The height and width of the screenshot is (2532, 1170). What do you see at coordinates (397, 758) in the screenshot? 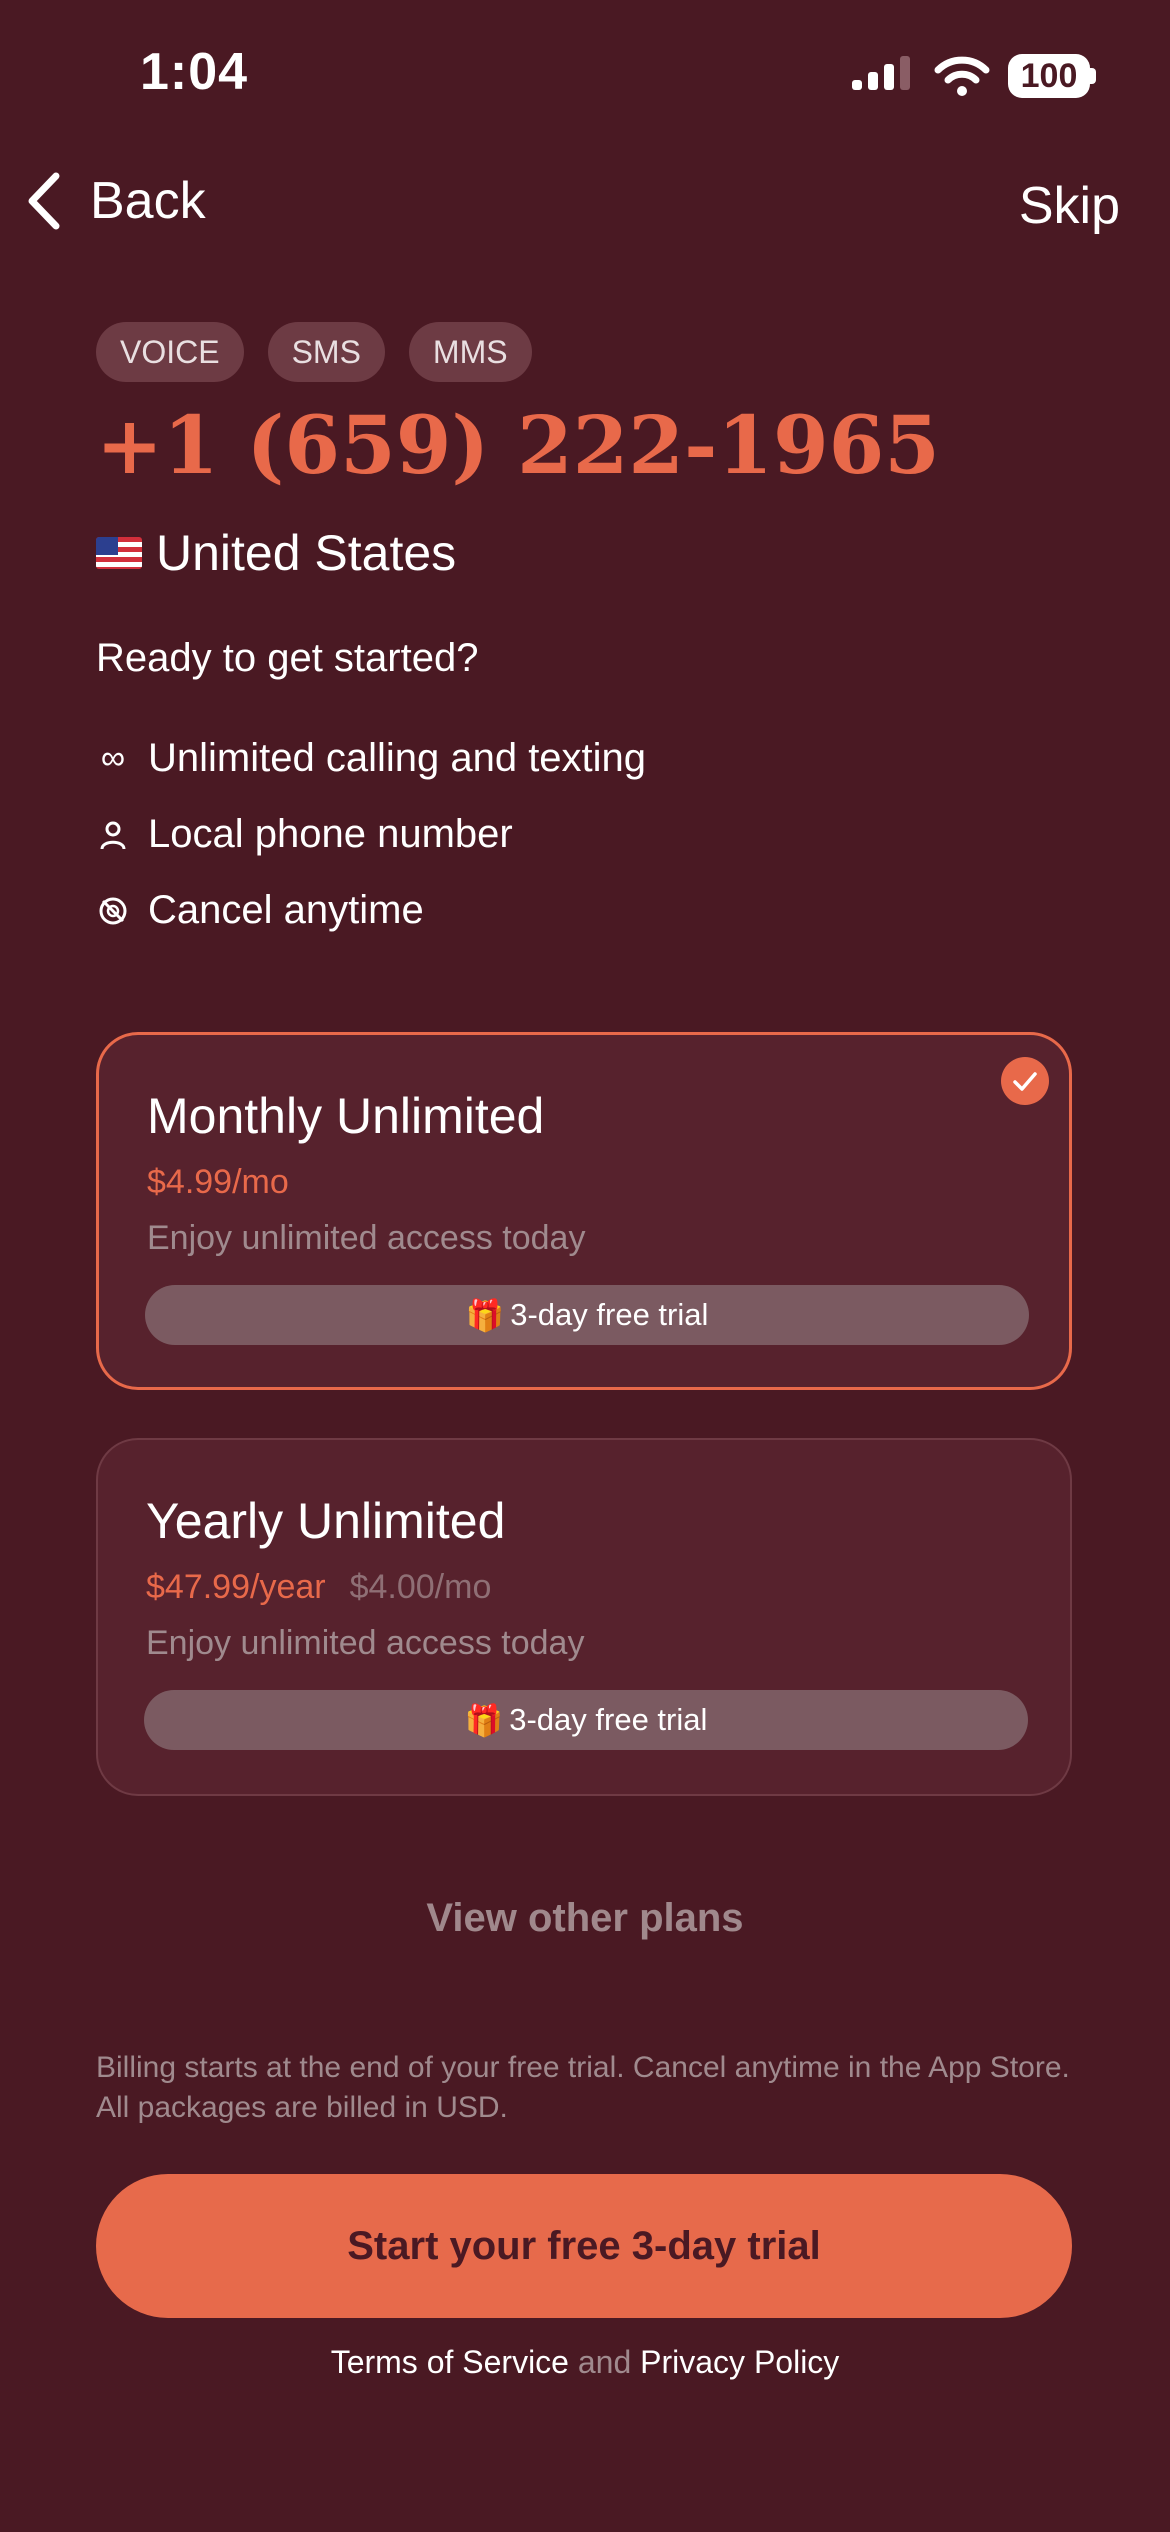
I see `feature-label: Unlimited calling and texting` at bounding box center [397, 758].